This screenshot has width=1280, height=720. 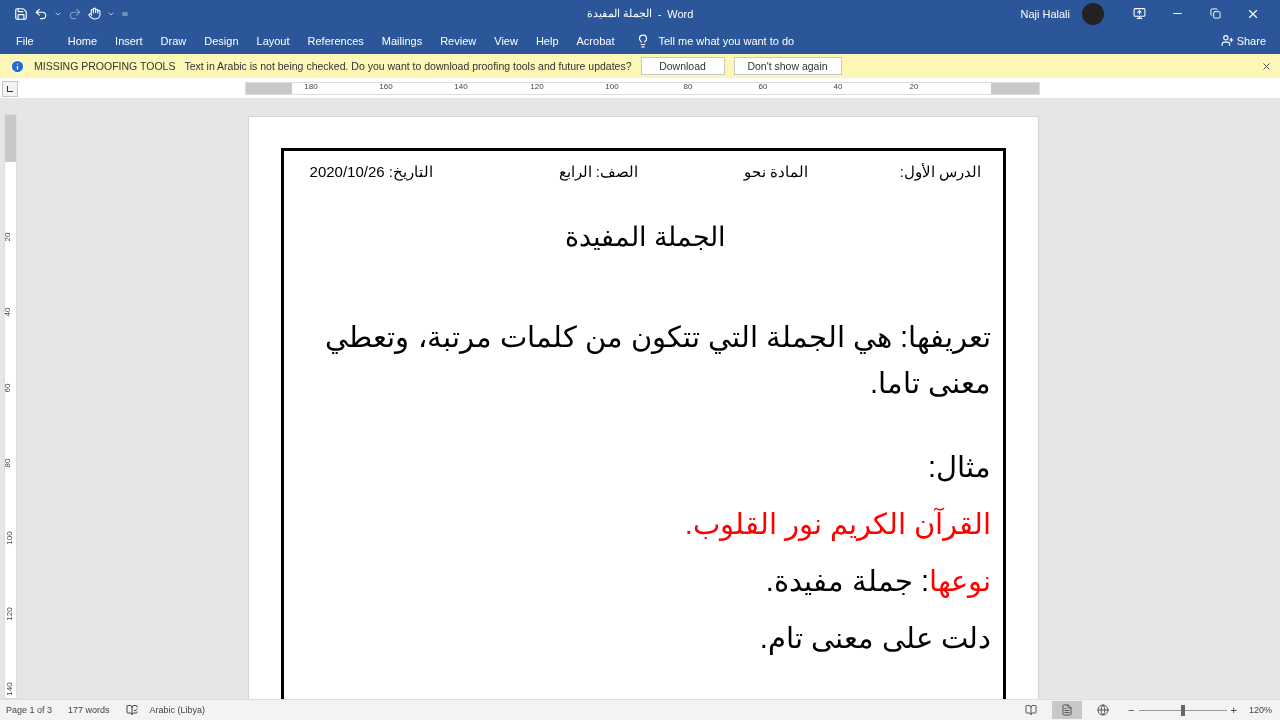 I want to click on monitor-icon, so click(x=1139, y=13).